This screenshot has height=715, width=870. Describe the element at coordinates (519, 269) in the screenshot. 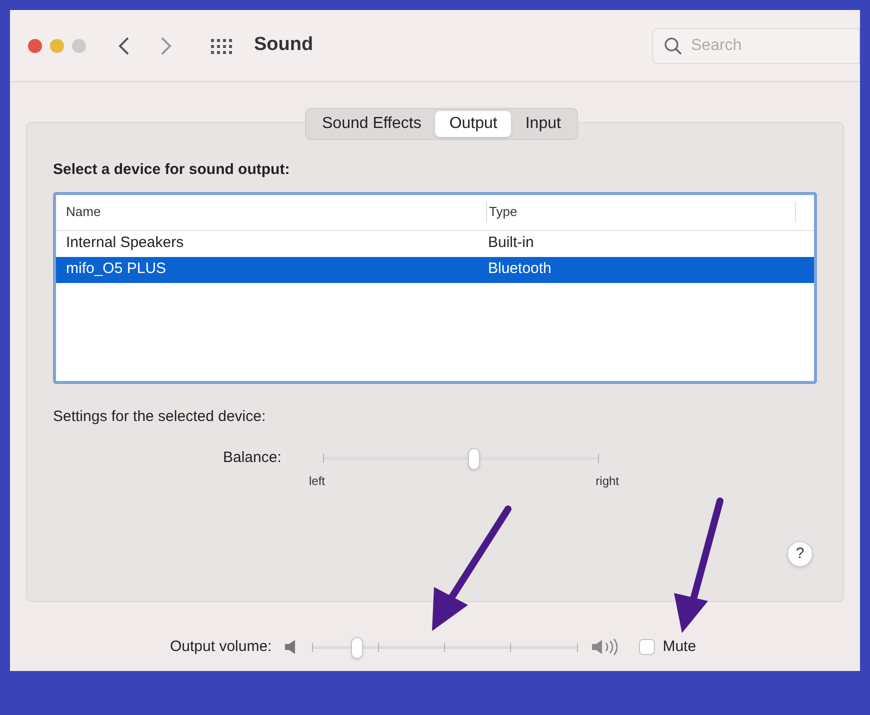

I see `table-cell-text: Bluetooth` at that location.